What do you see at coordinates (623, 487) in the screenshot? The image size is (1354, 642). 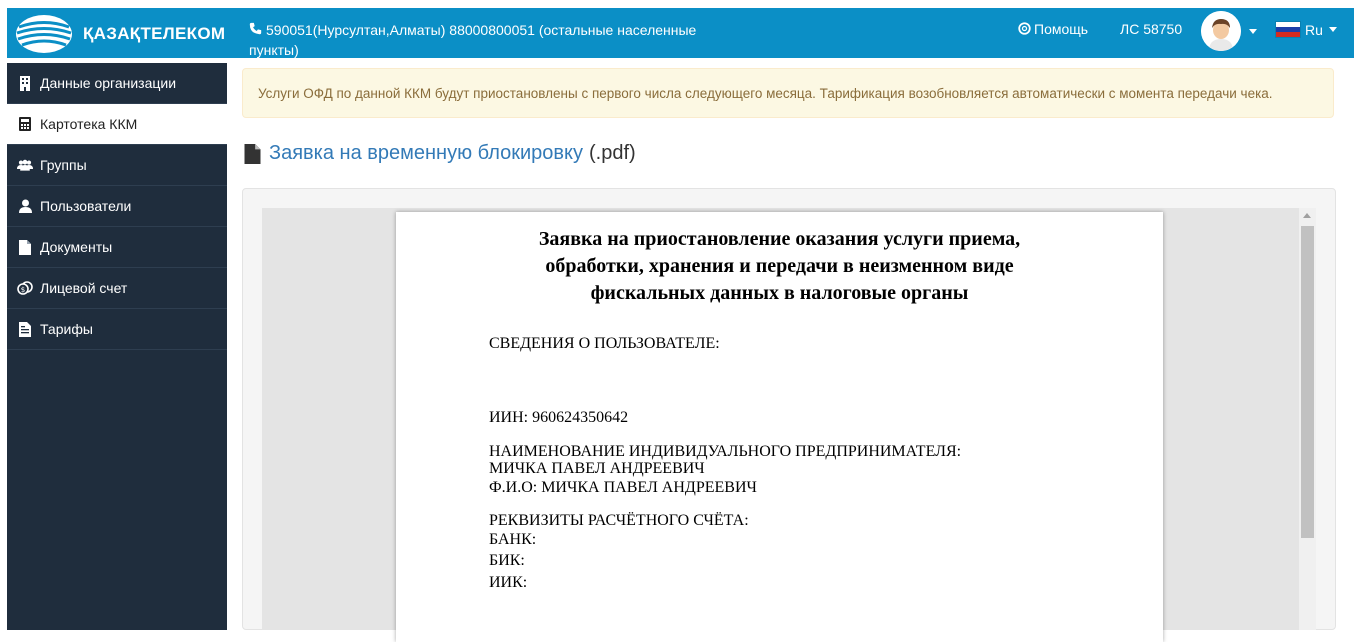 I see `pdf-fio: Ф.И.О: МИЧКА ПАВЕЛ АНДРЕЕВИЧ` at bounding box center [623, 487].